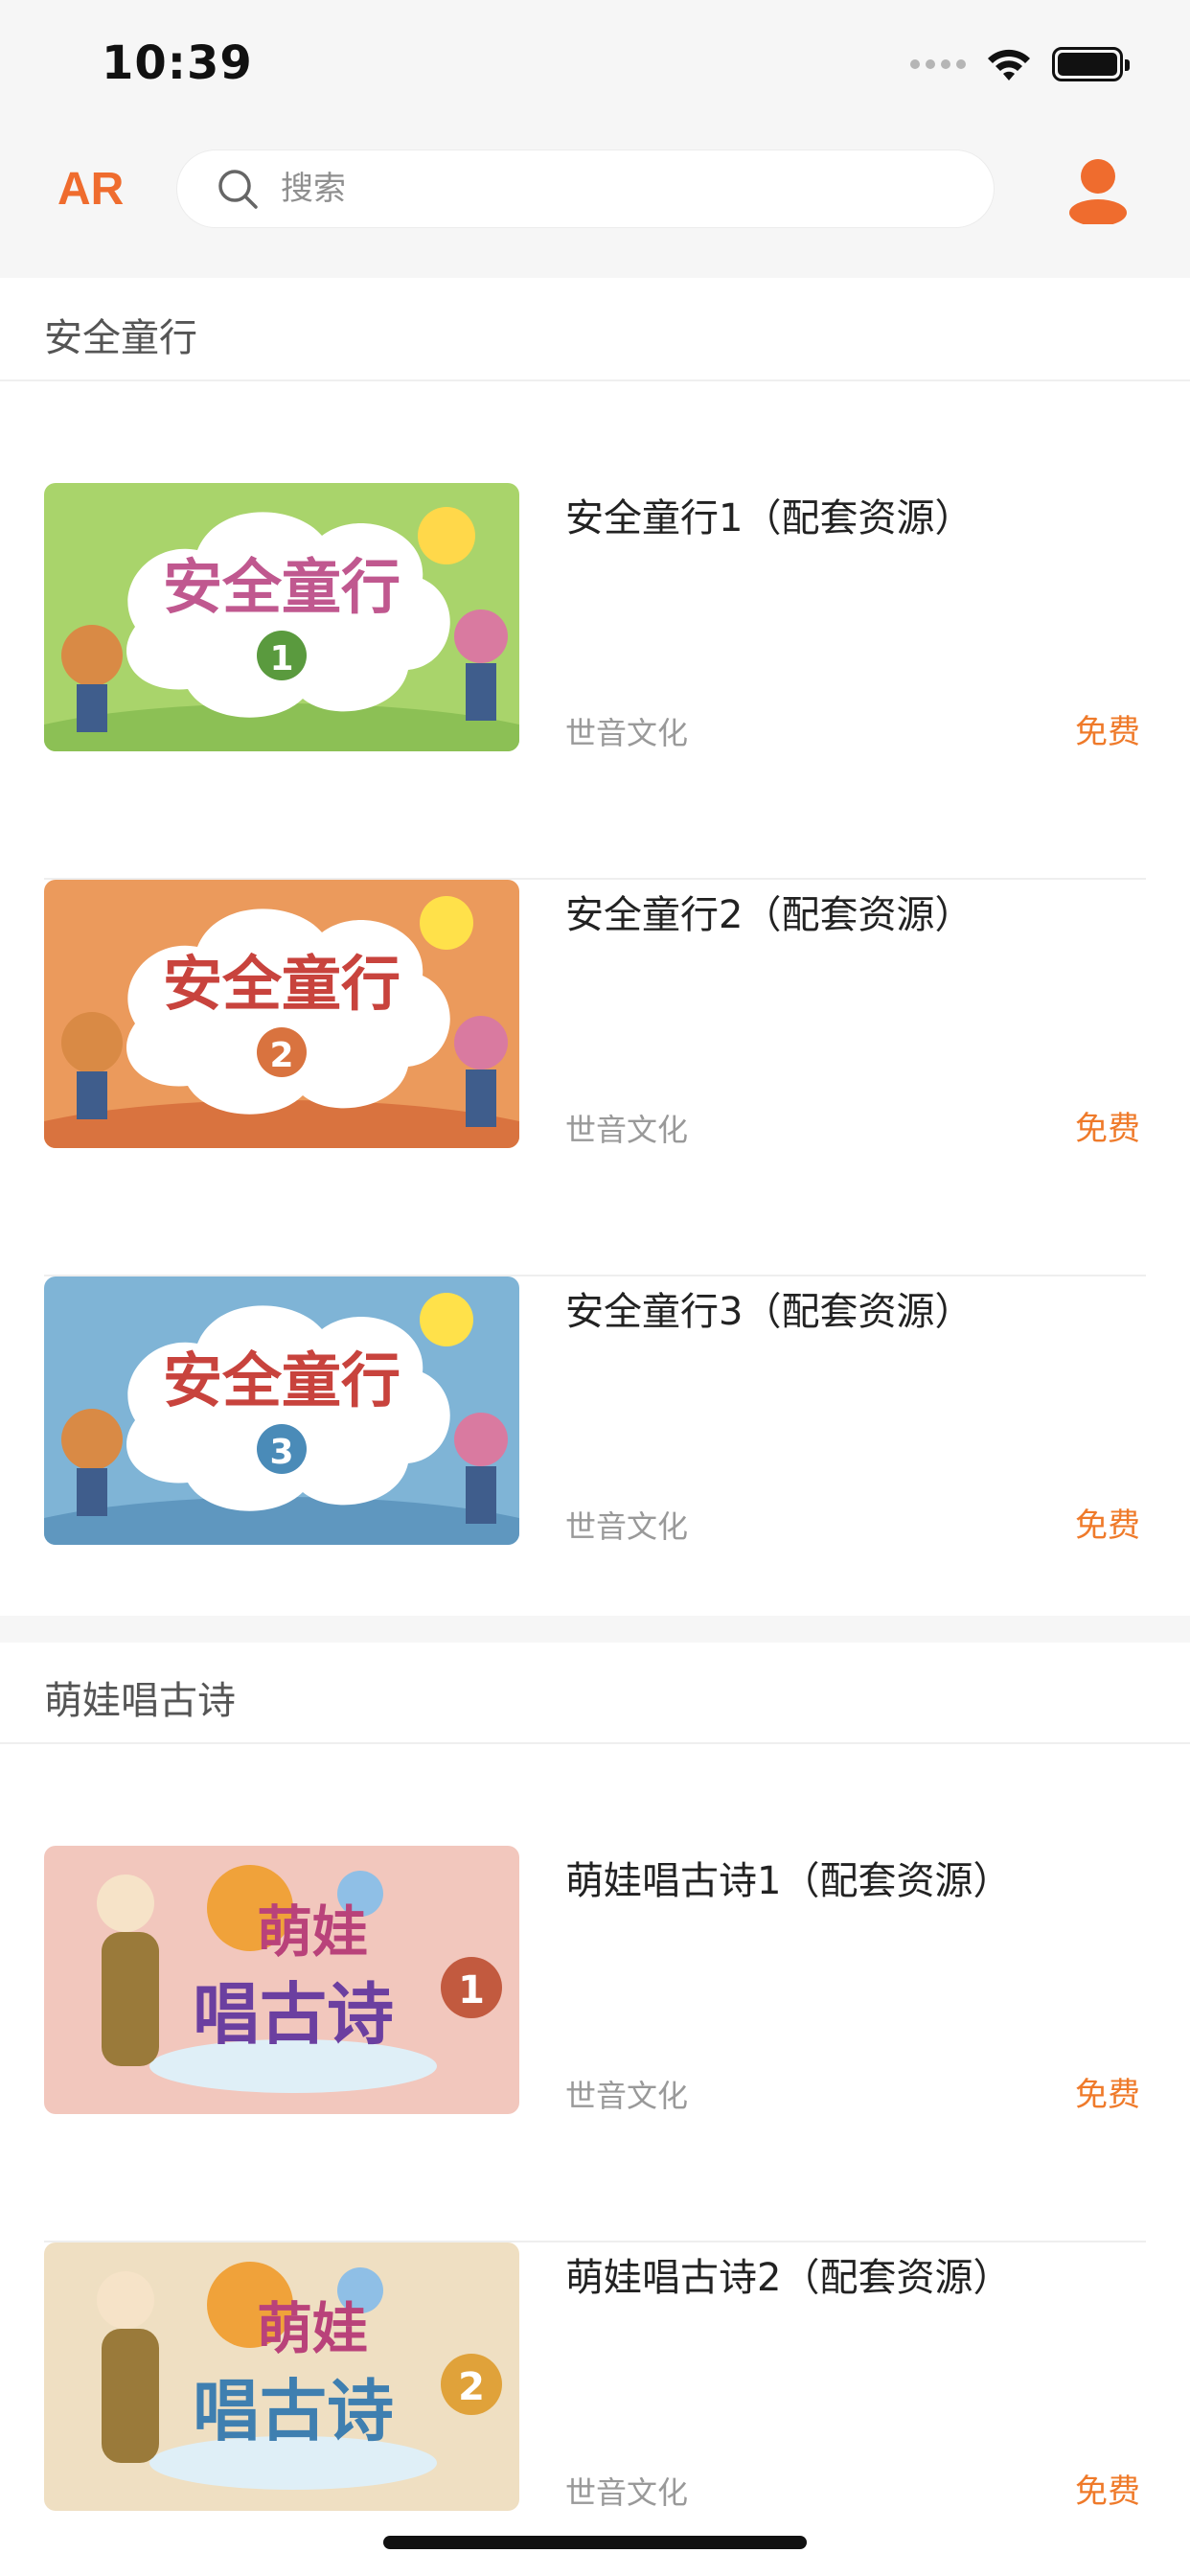  I want to click on wifi-icon, so click(1009, 64).